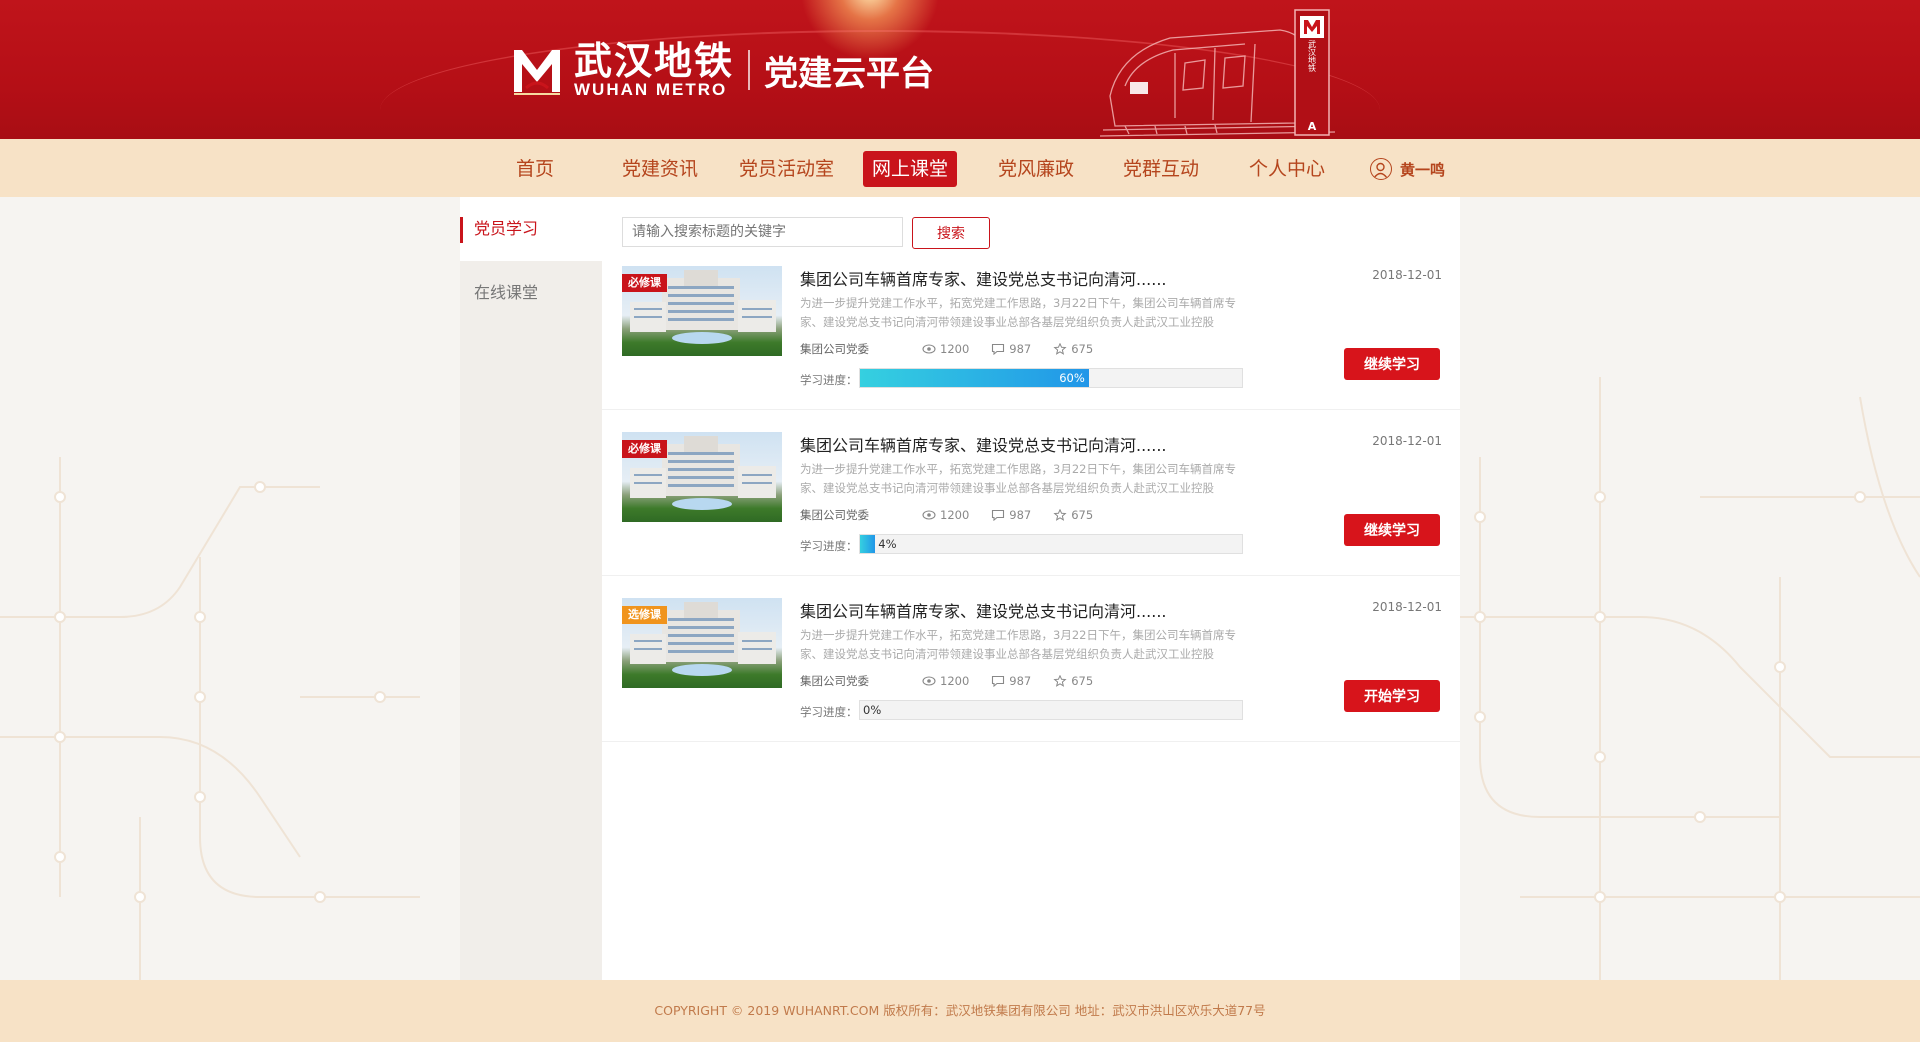  Describe the element at coordinates (786, 169) in the screenshot. I see `nav-item-activity-room: 党员活动室` at that location.